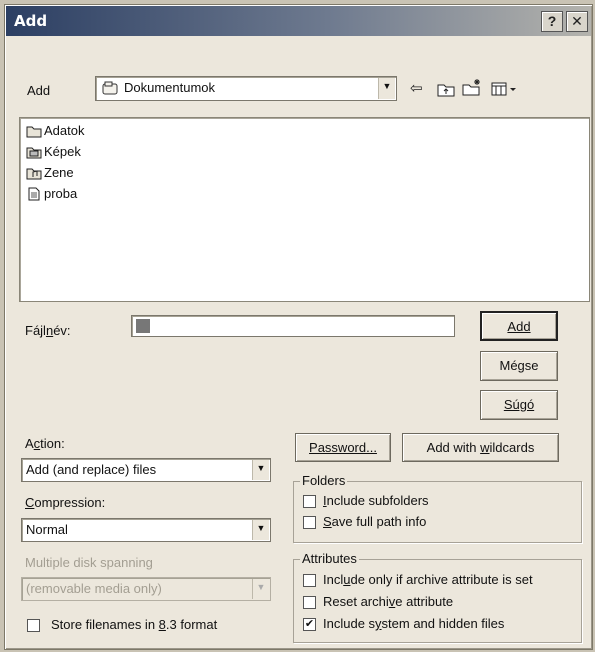 Image resolution: width=595 pixels, height=652 pixels. I want to click on cursor-marker, so click(143, 326).